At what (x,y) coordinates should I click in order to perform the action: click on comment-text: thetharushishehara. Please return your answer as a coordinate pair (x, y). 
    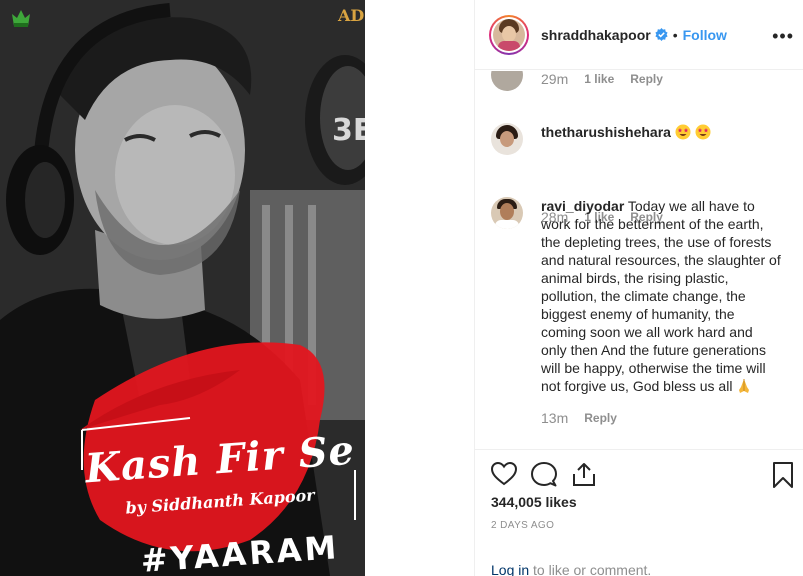
    Looking at the image, I should click on (661, 133).